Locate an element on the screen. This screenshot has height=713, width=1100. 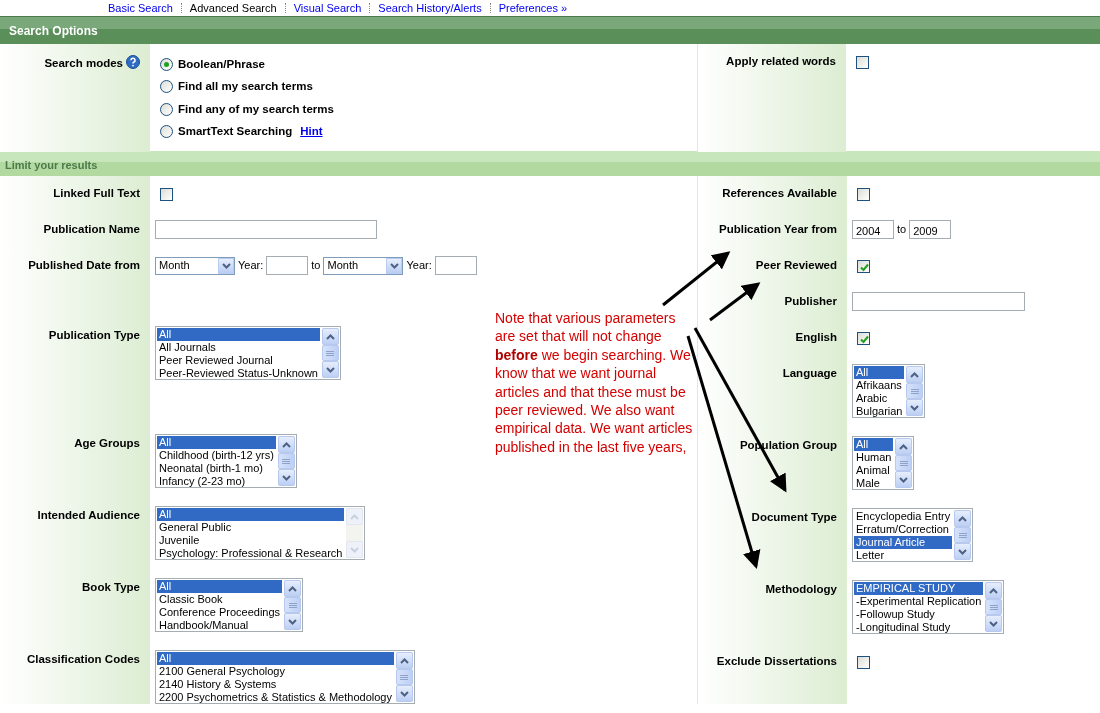
list-option: -Experimental Replication is located at coordinates (919, 601).